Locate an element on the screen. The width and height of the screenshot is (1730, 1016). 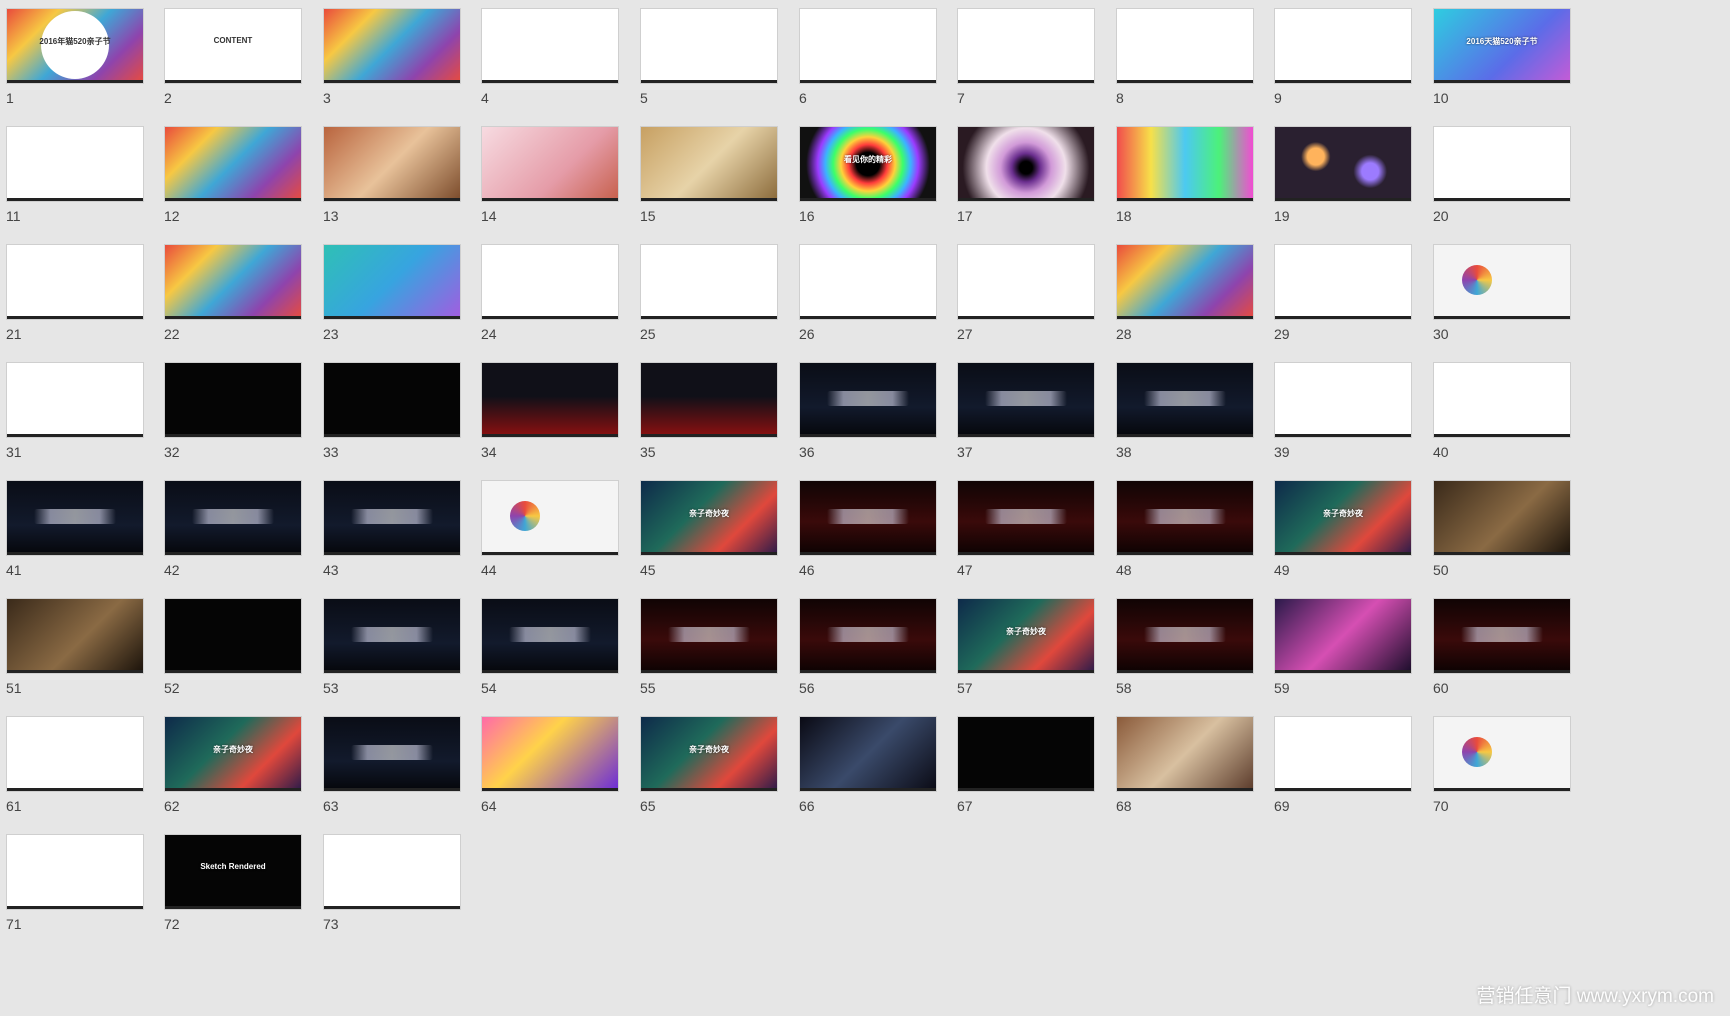
slide-thumbnail: CONTENT 2 is located at coordinates (230, 55).